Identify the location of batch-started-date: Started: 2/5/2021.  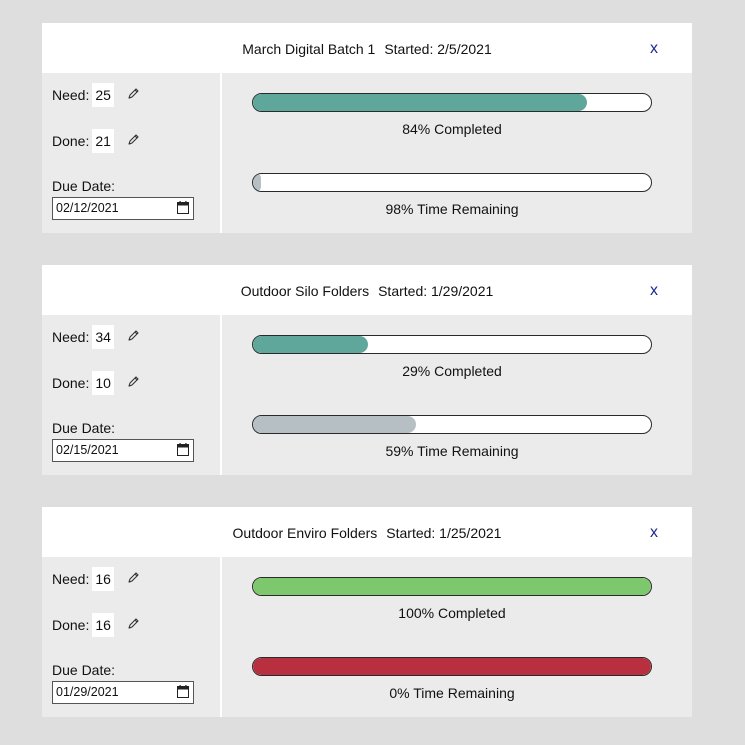
(438, 49).